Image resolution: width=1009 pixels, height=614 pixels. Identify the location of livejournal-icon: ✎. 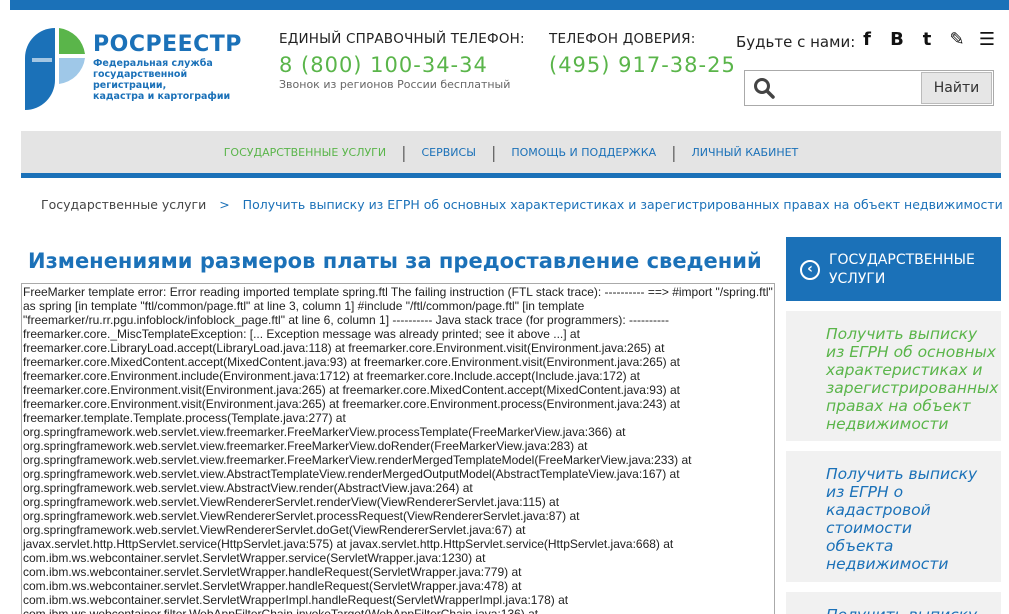
(957, 40).